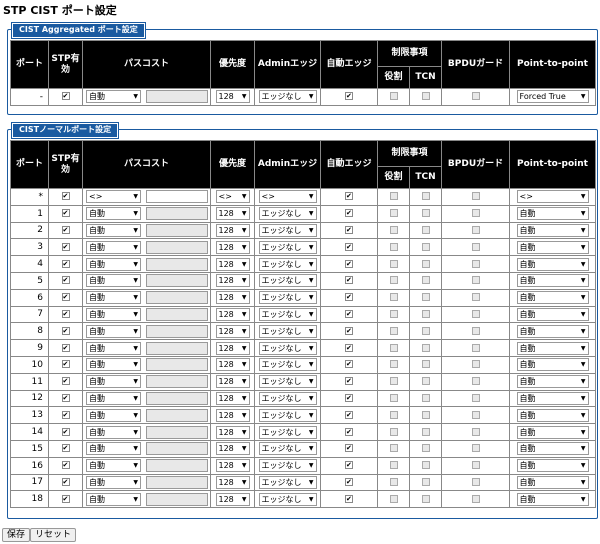  I want to click on point-to-point-select: Forced True, so click(552, 97).